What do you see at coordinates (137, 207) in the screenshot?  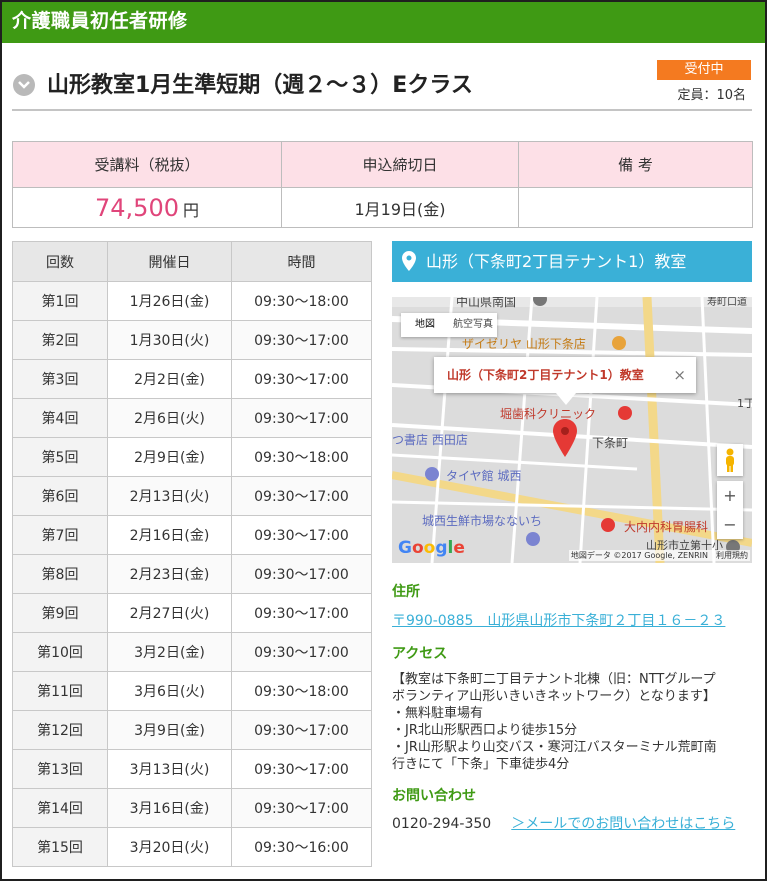 I see `fee-value: 74,500` at bounding box center [137, 207].